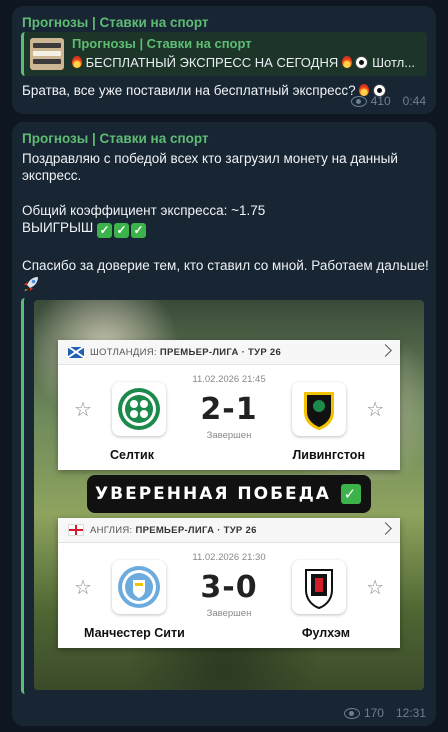  Describe the element at coordinates (362, 62) in the screenshot. I see `soccer-ball-icon` at that location.